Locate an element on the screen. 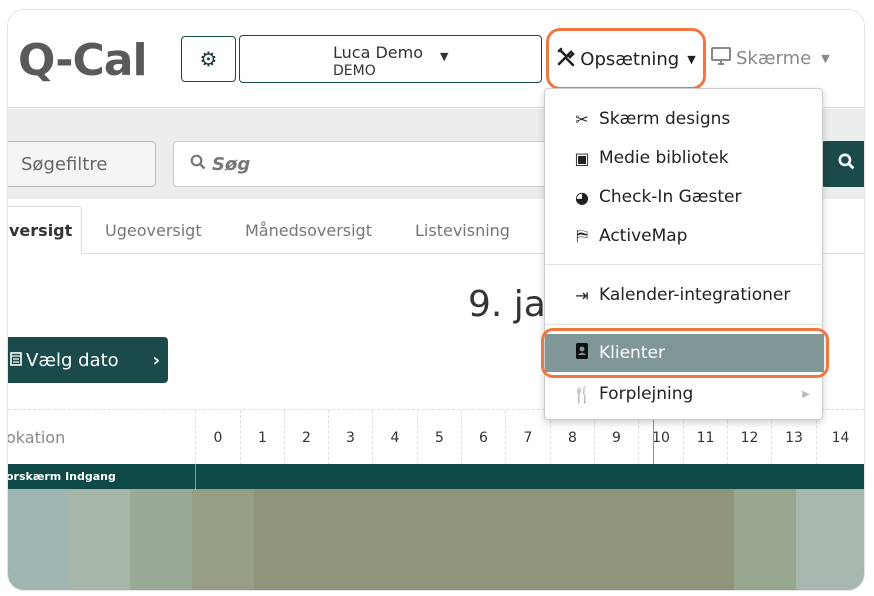 The height and width of the screenshot is (596, 874). menu-item-catering: 🍴 Forplejning ▶ is located at coordinates (684, 394).